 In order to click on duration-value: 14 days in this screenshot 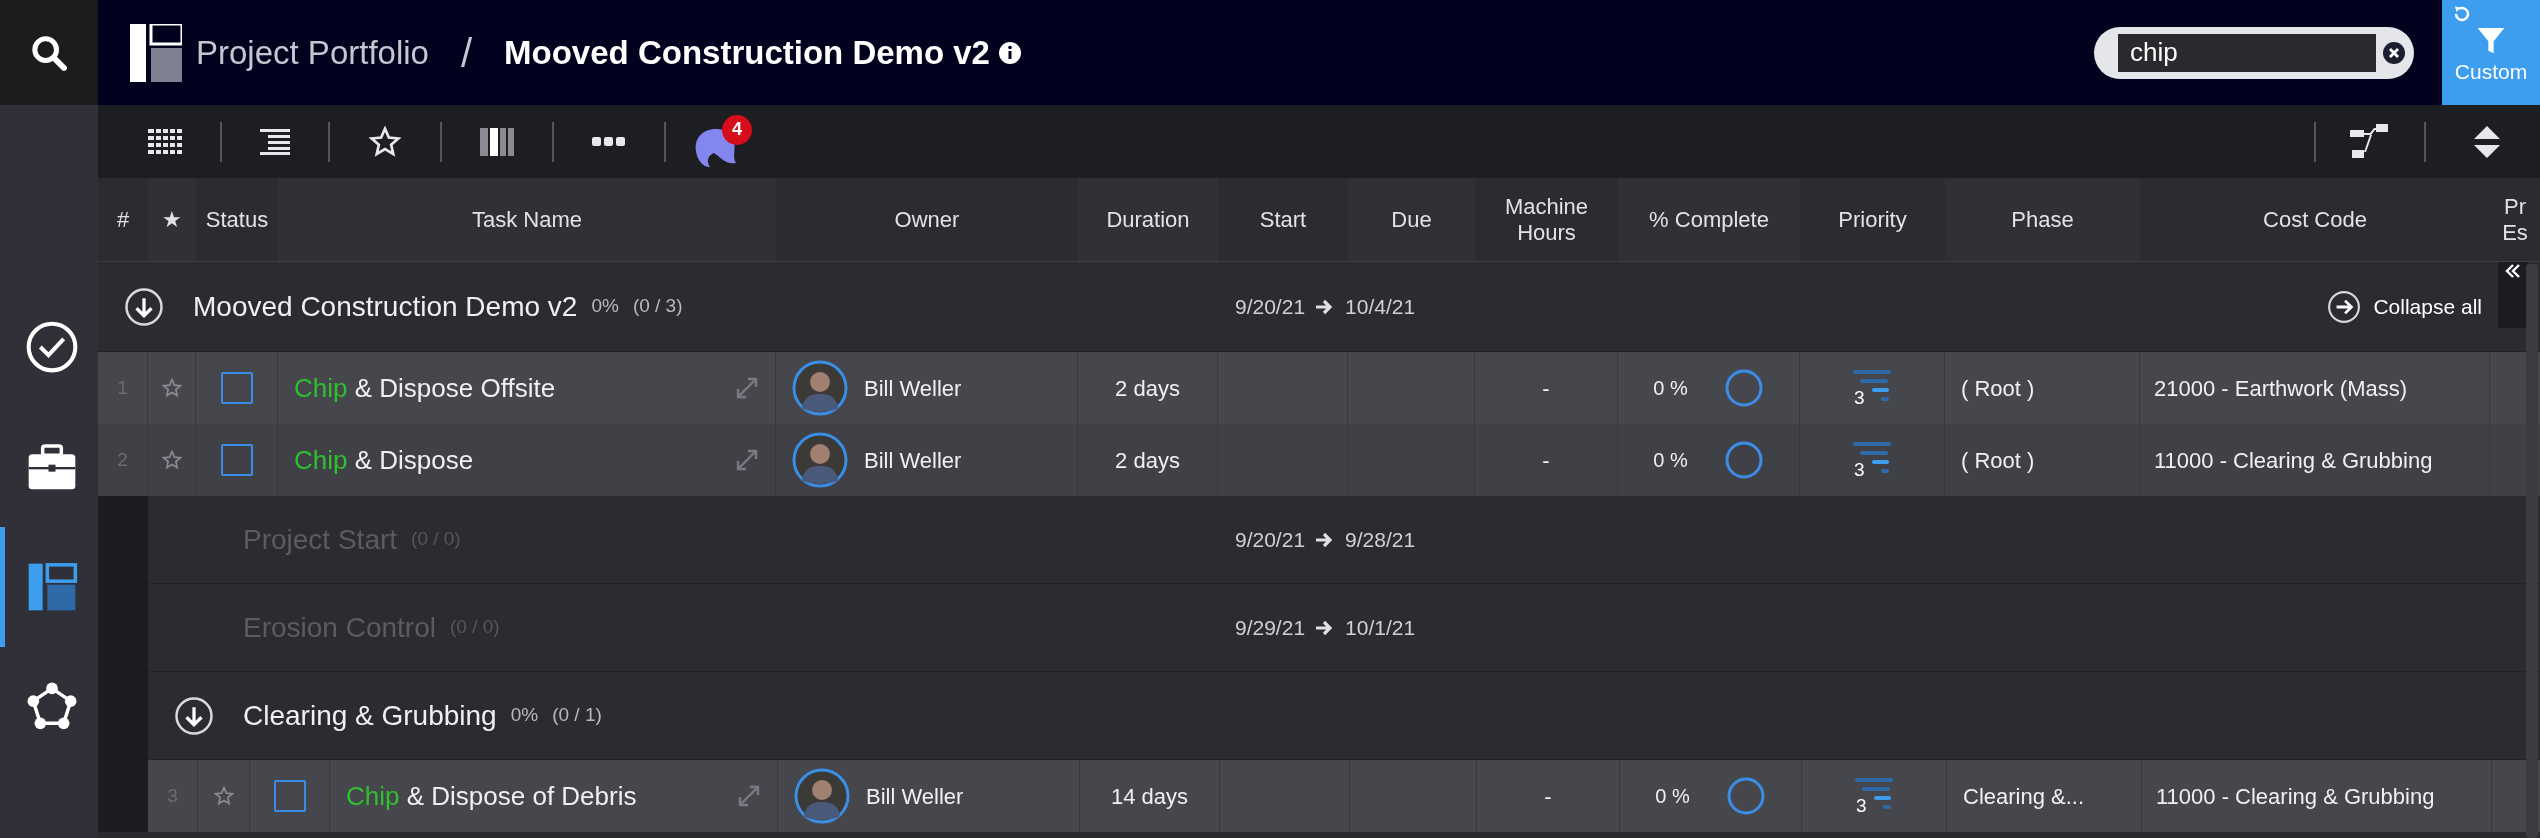, I will do `click(1149, 796)`.